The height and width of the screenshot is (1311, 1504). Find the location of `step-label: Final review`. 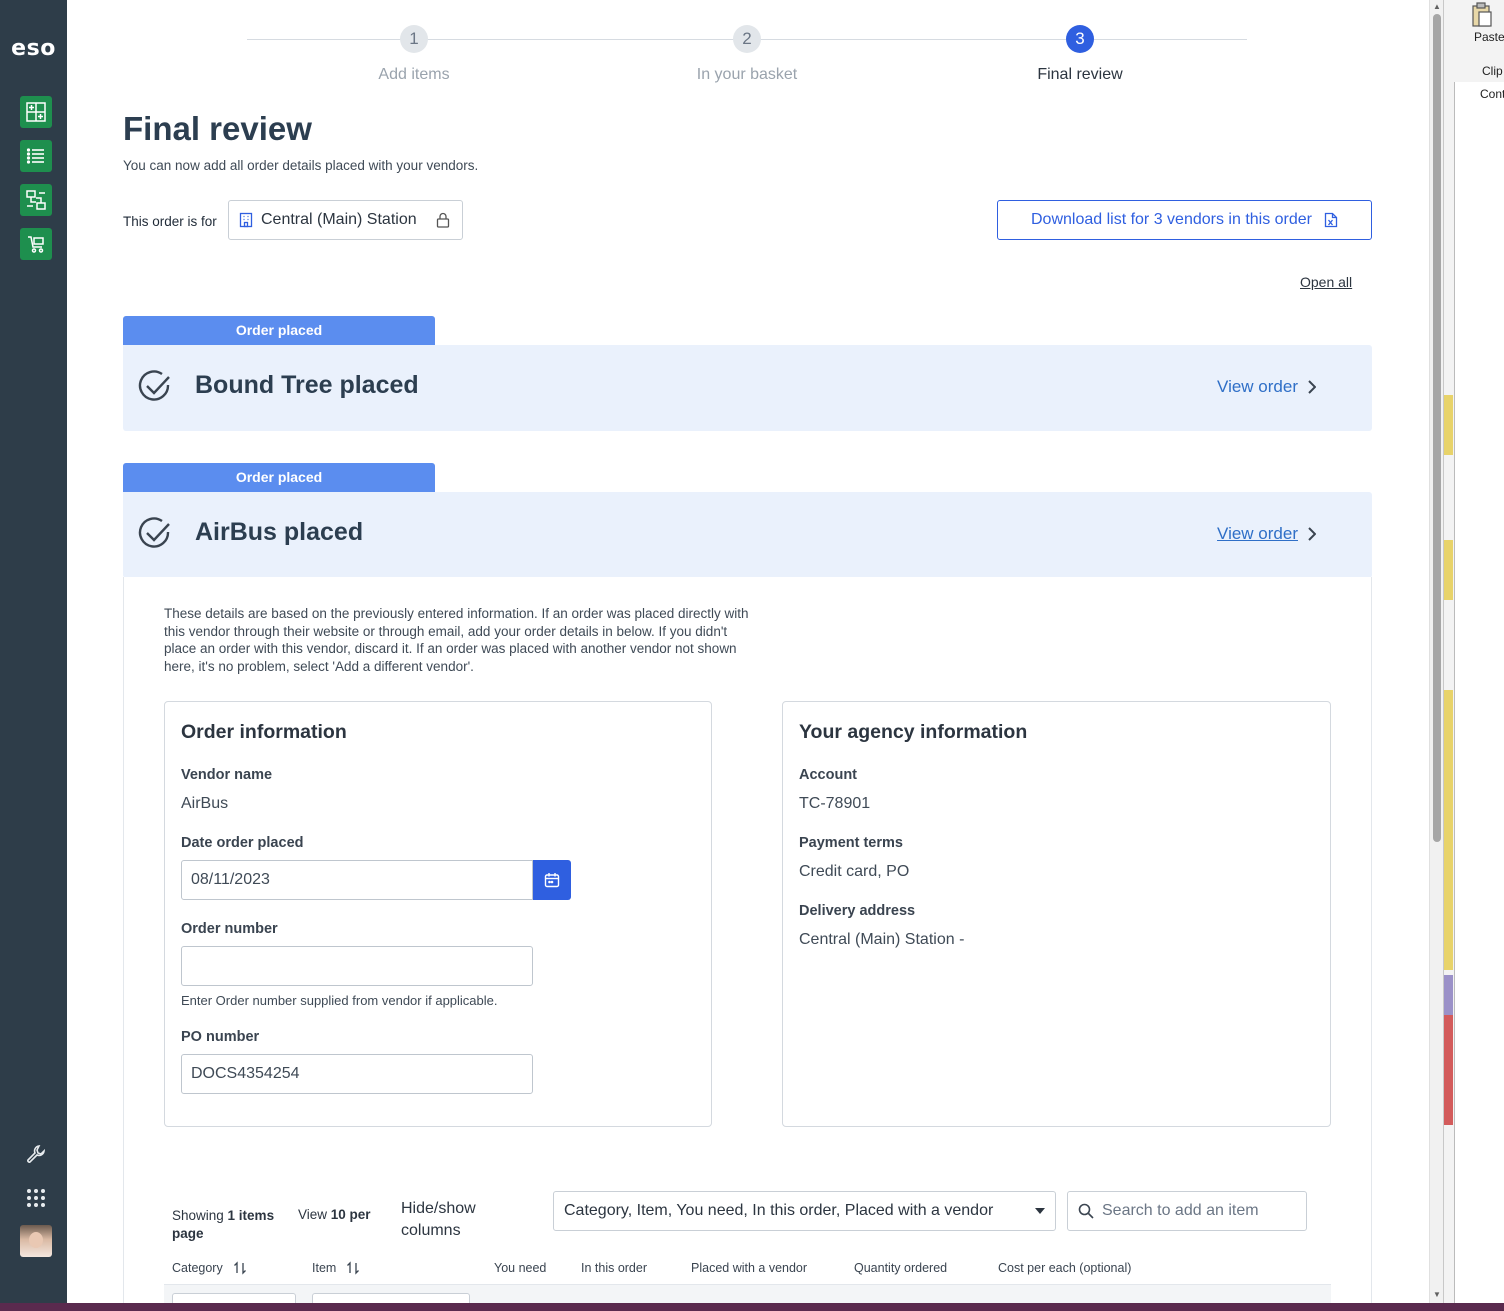

step-label: Final review is located at coordinates (1080, 74).